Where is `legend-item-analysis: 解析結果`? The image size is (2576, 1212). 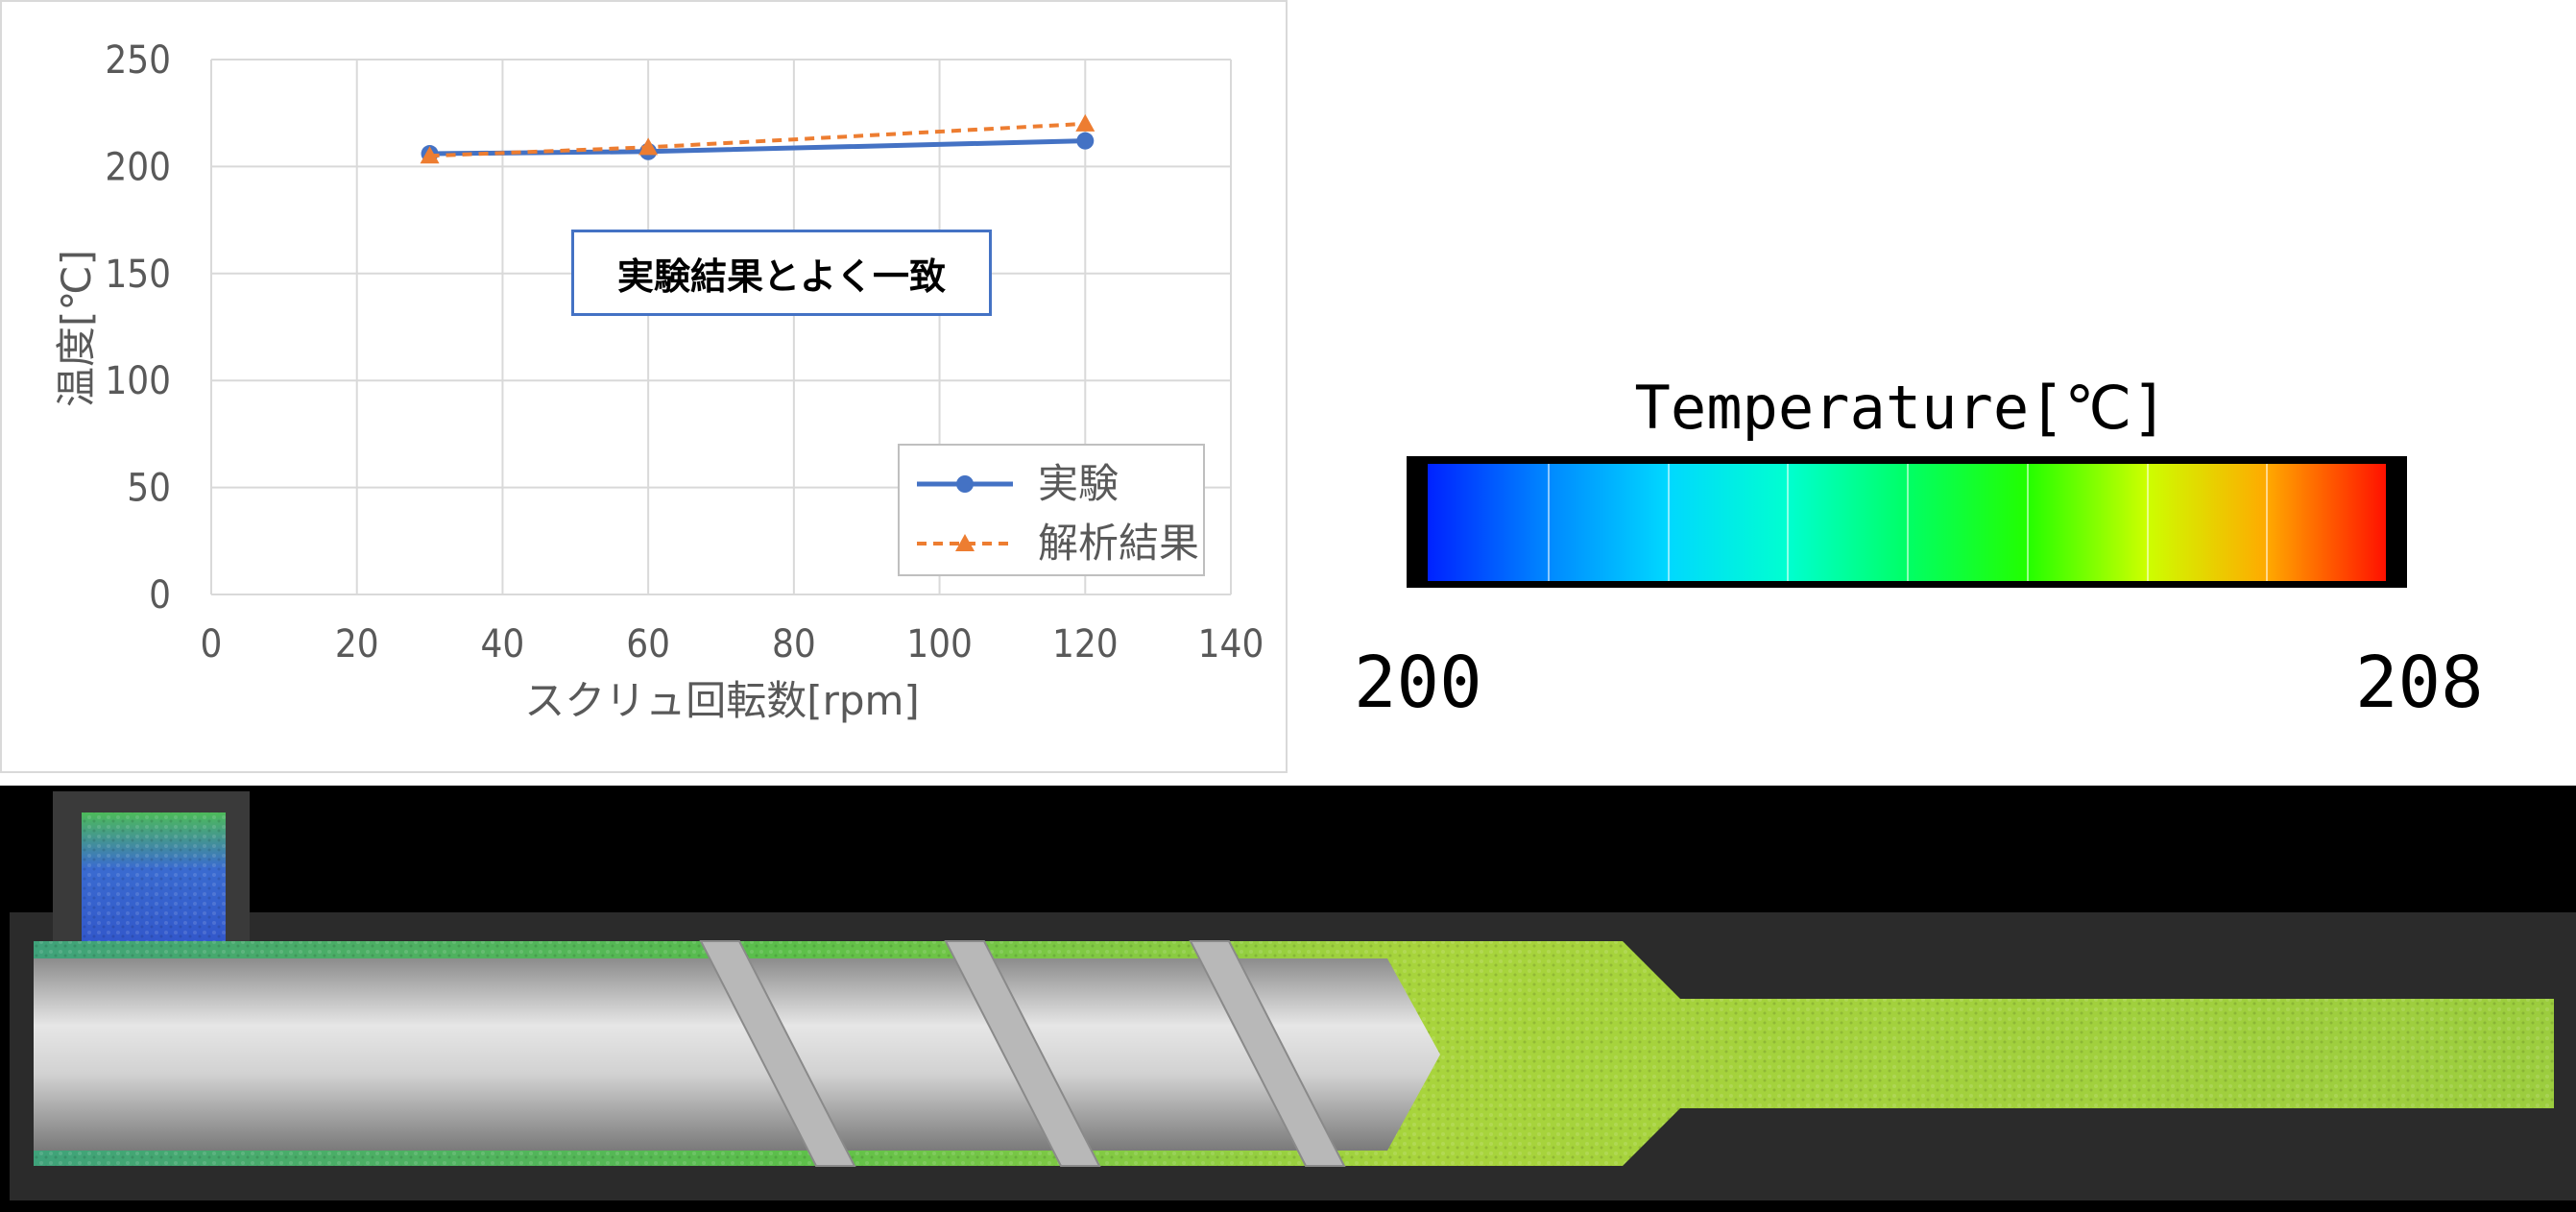
legend-item-analysis: 解析結果 is located at coordinates (1058, 544).